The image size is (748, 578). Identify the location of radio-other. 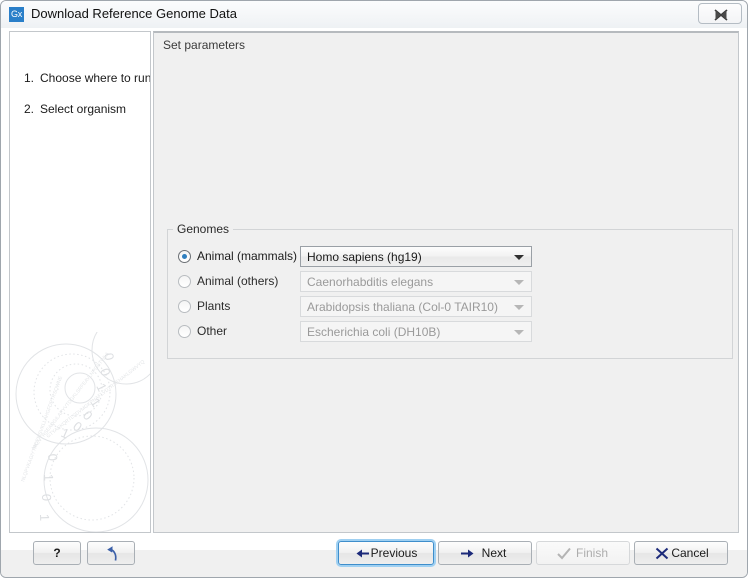
(184, 331).